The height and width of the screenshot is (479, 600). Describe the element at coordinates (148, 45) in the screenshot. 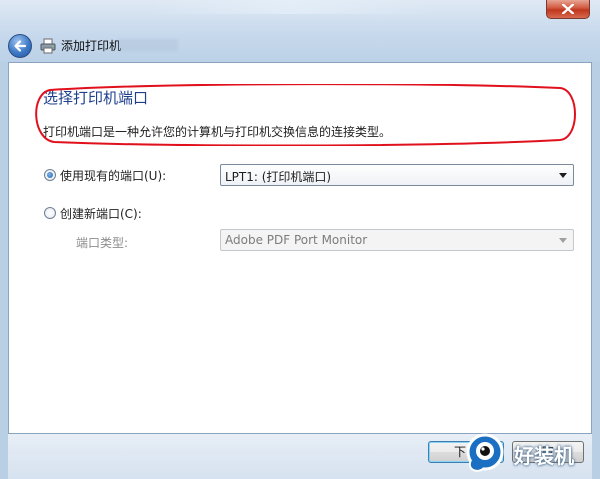

I see `title-ghost-overlay` at that location.